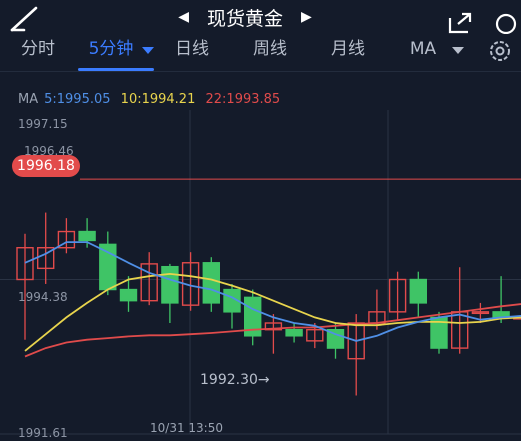  Describe the element at coordinates (148, 50) in the screenshot. I see `chevron-down-icon` at that location.